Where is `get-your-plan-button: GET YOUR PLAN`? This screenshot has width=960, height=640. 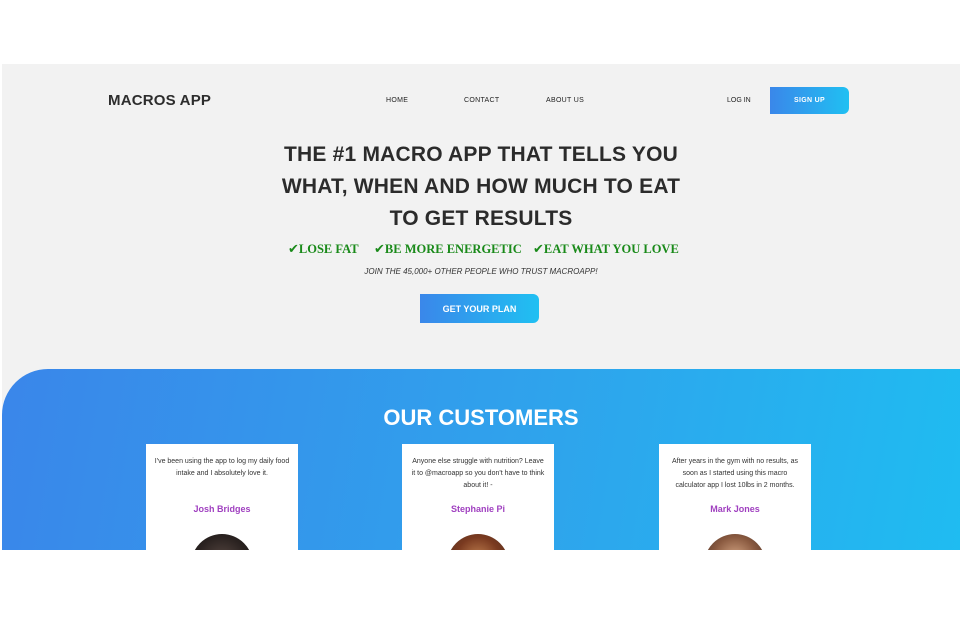
get-your-plan-button: GET YOUR PLAN is located at coordinates (479, 308).